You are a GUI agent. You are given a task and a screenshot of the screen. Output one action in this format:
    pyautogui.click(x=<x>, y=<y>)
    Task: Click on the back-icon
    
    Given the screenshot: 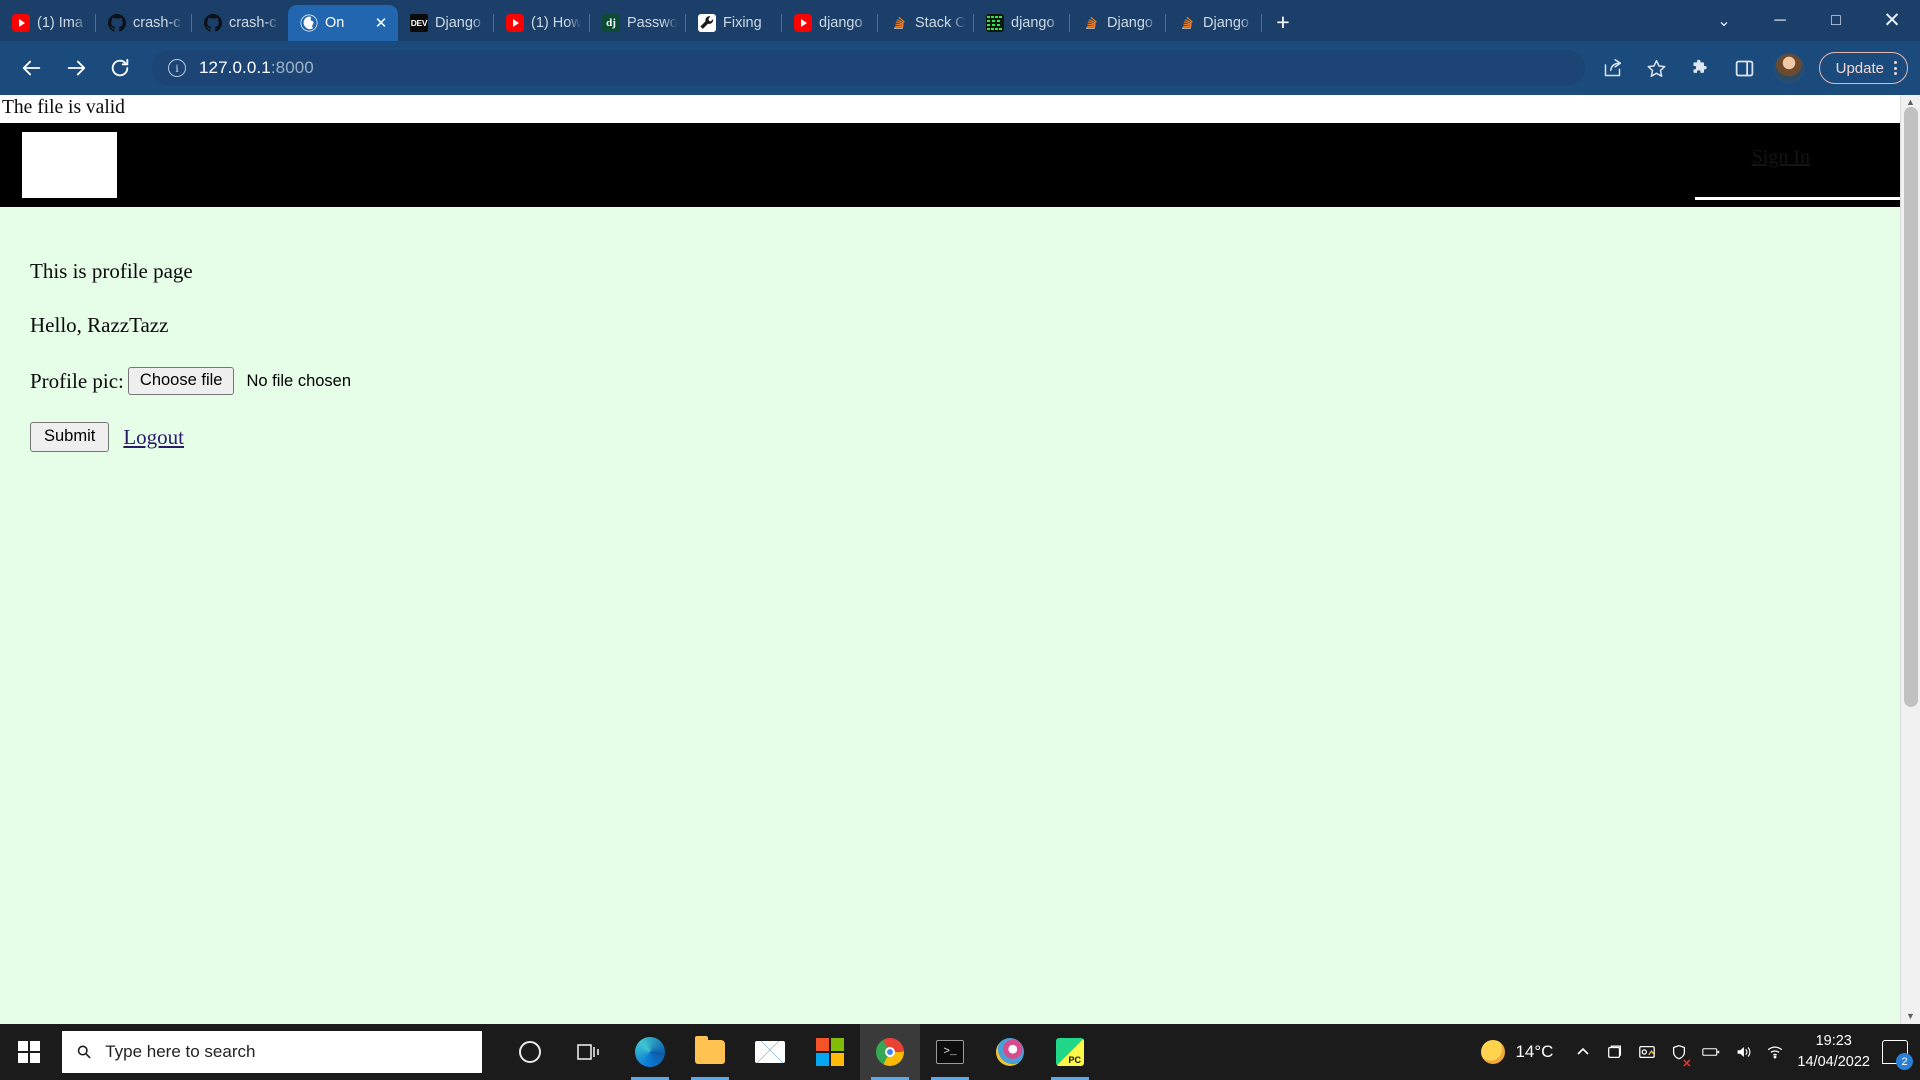 What is the action you would take?
    pyautogui.click(x=32, y=68)
    